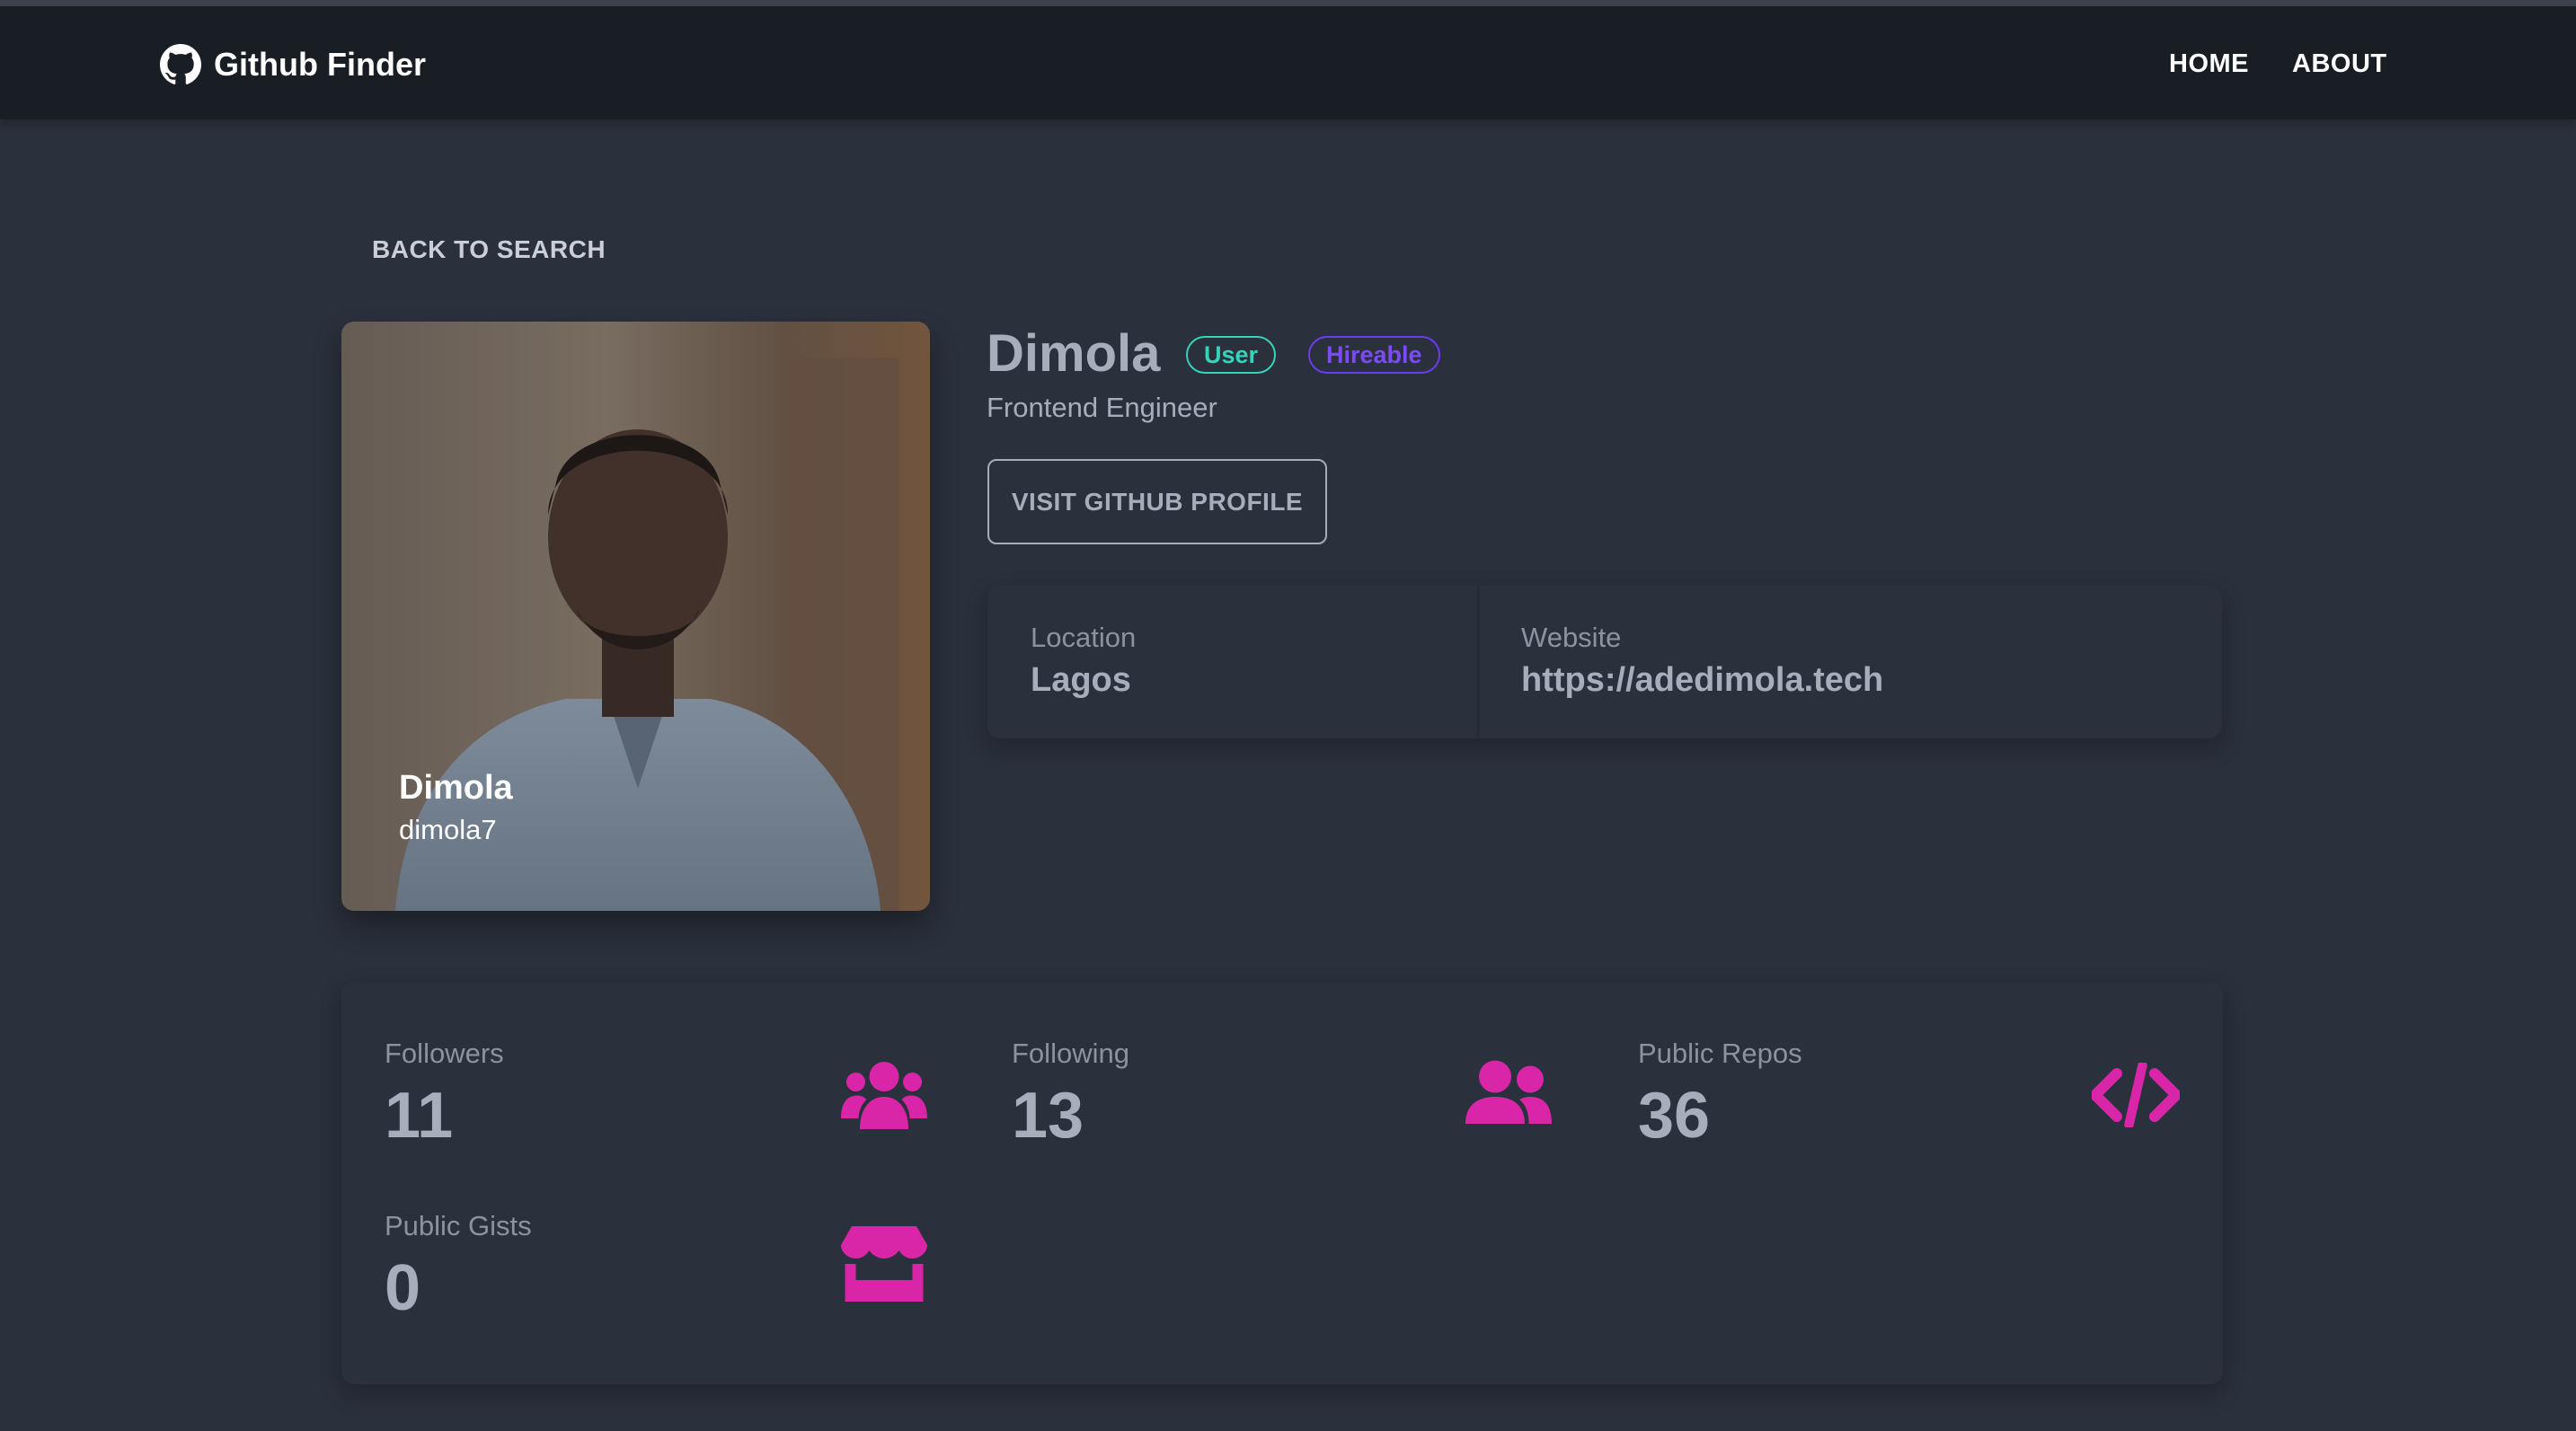 This screenshot has width=2576, height=1431. What do you see at coordinates (1288, 3) in the screenshot?
I see `top-border` at bounding box center [1288, 3].